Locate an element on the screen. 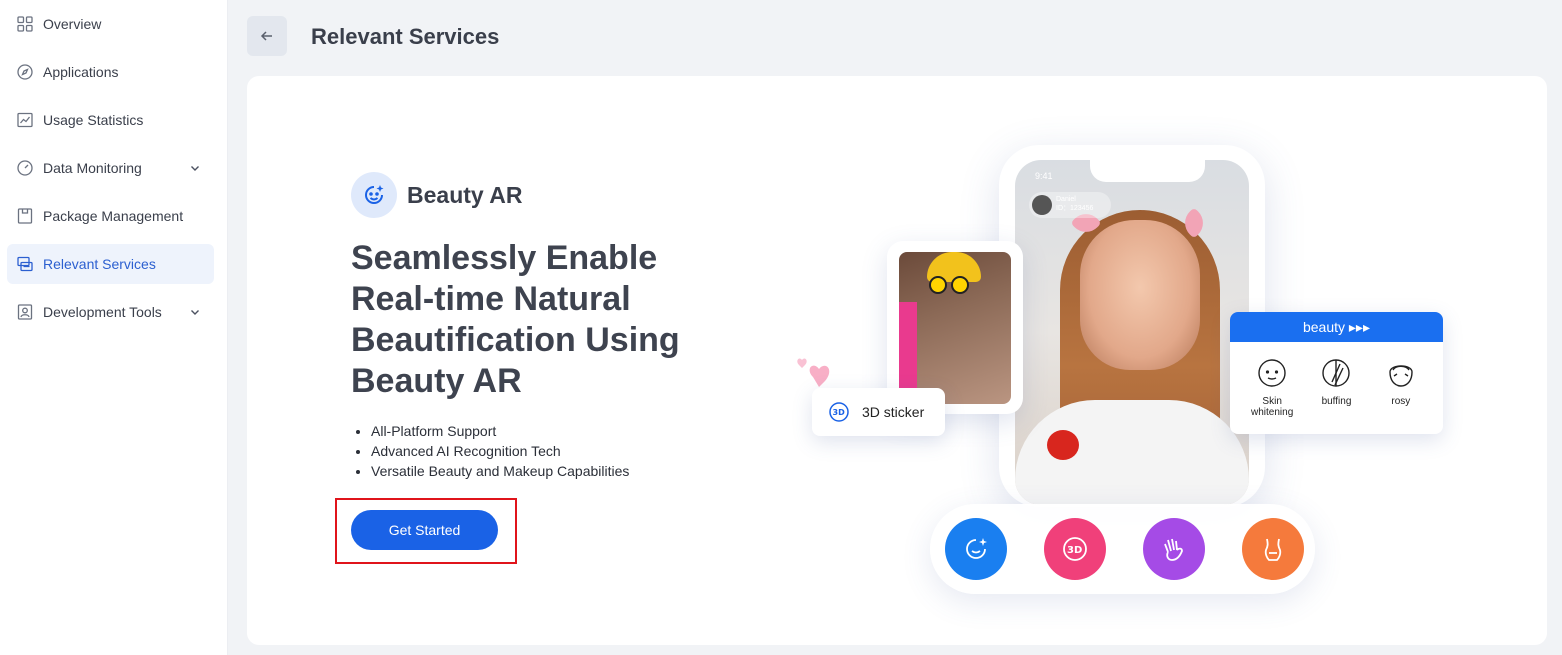  phone-screen: 9:41 Daniel ID：123456 is located at coordinates (1132, 332).